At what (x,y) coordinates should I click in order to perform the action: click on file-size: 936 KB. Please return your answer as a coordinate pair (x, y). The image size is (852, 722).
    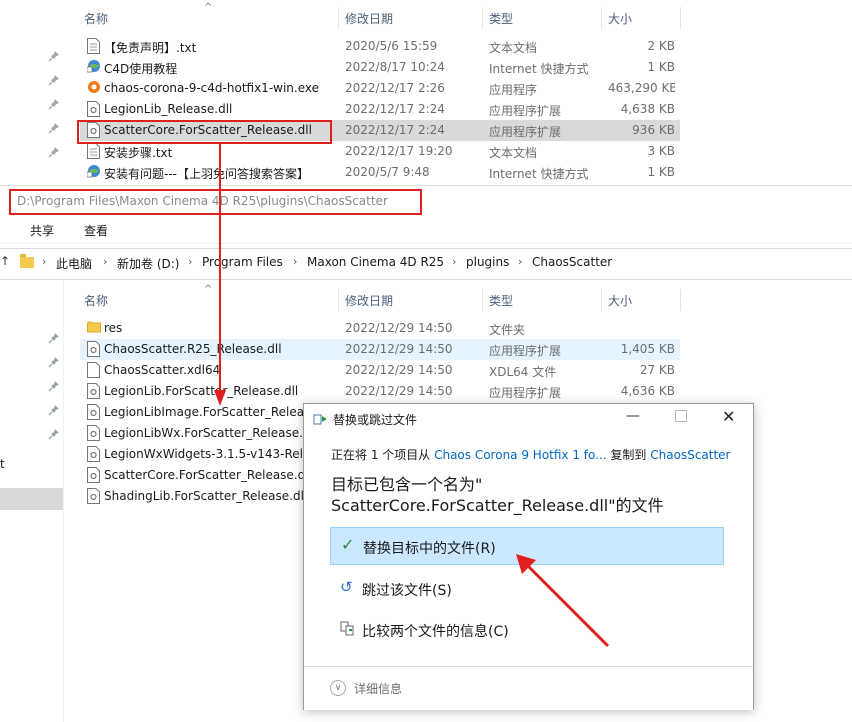
    Looking at the image, I should click on (653, 130).